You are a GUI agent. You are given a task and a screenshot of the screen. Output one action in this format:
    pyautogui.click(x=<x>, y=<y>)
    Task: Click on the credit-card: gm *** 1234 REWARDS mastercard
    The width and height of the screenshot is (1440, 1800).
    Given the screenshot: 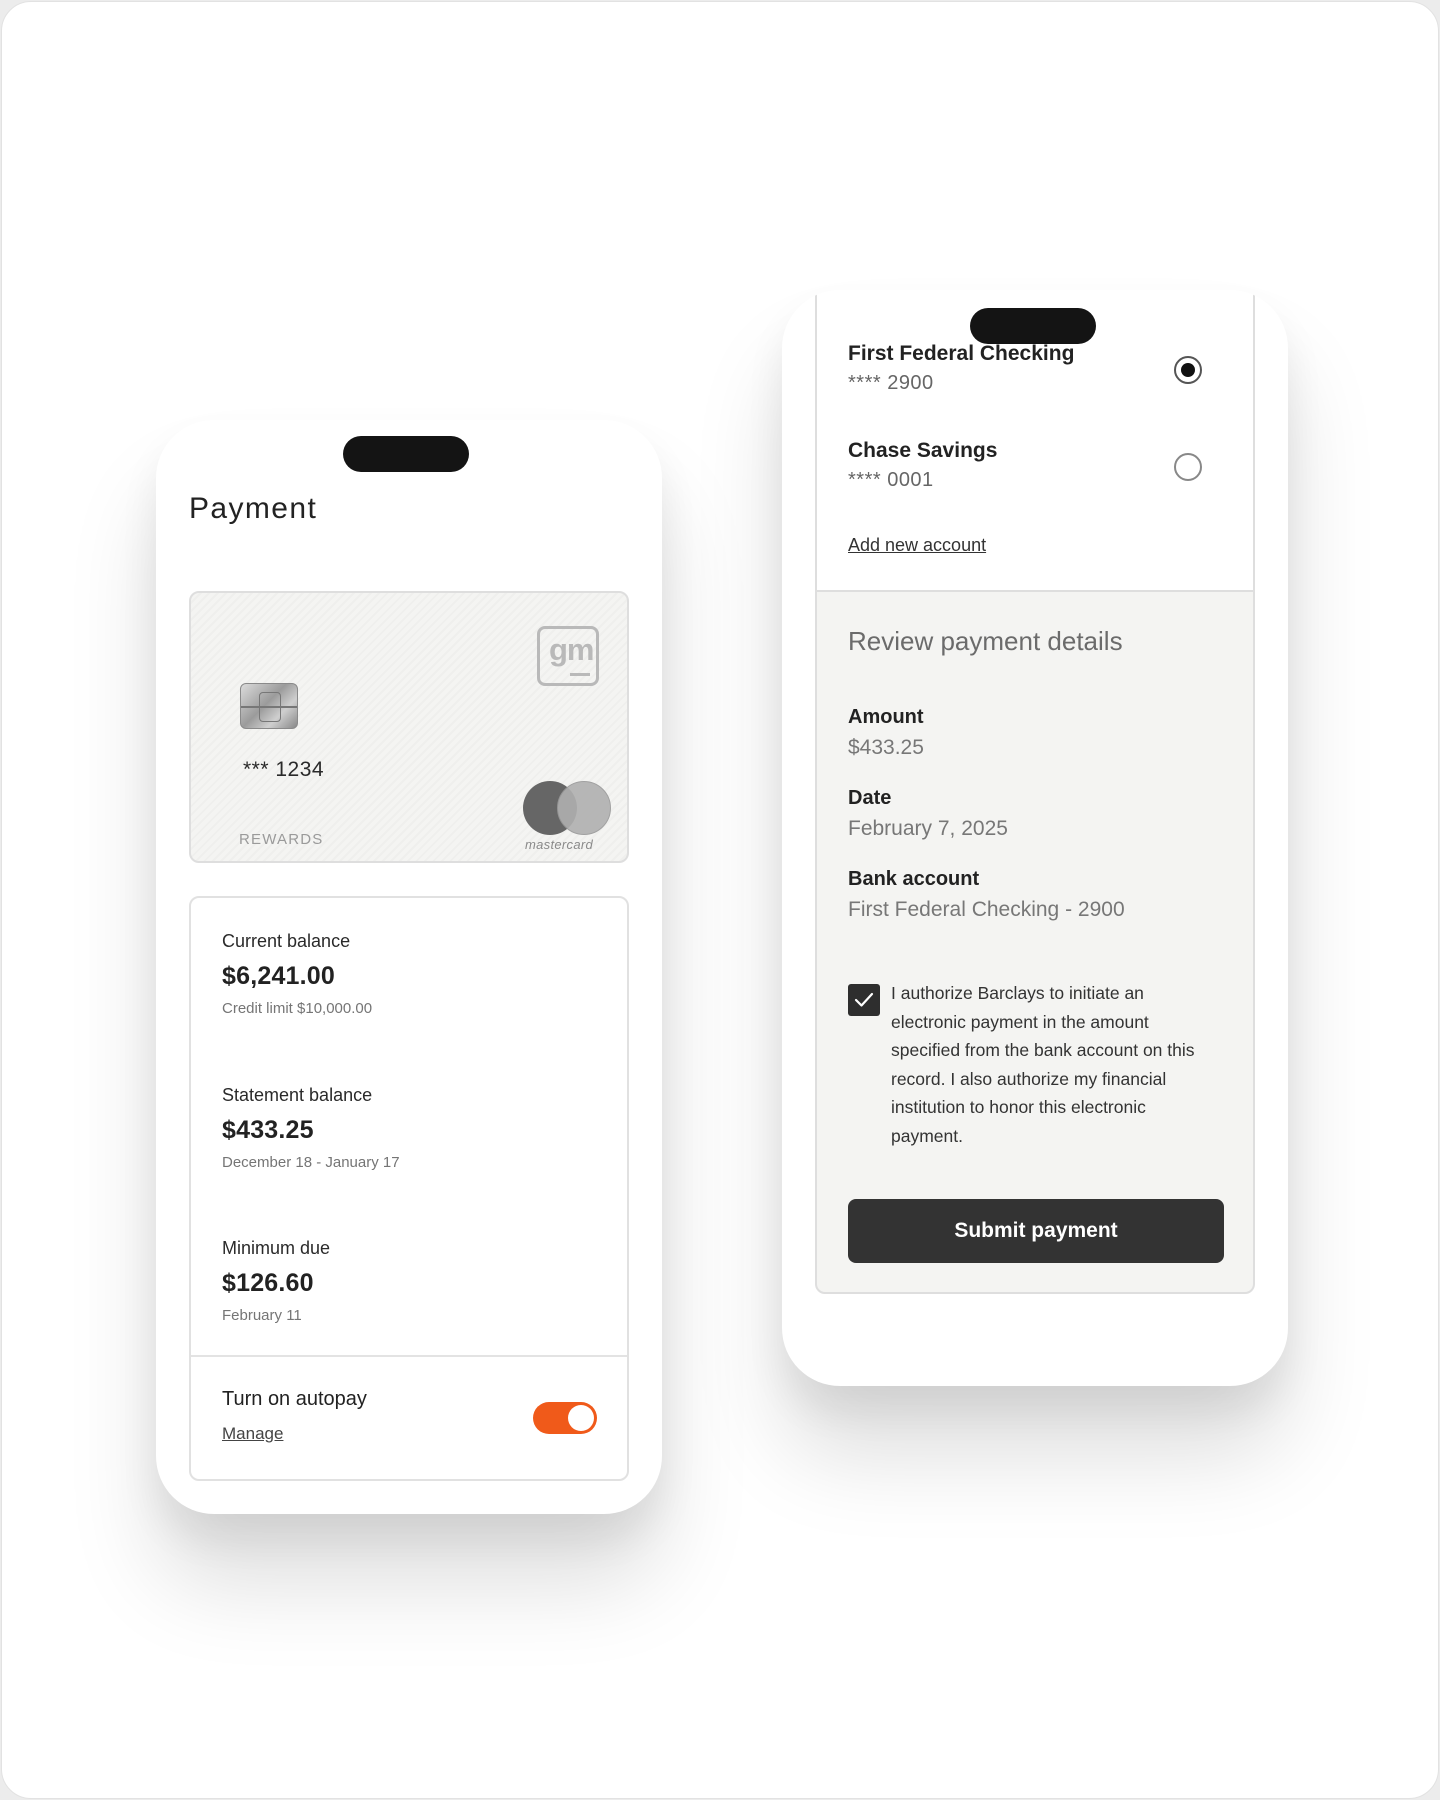 What is the action you would take?
    pyautogui.click(x=409, y=727)
    